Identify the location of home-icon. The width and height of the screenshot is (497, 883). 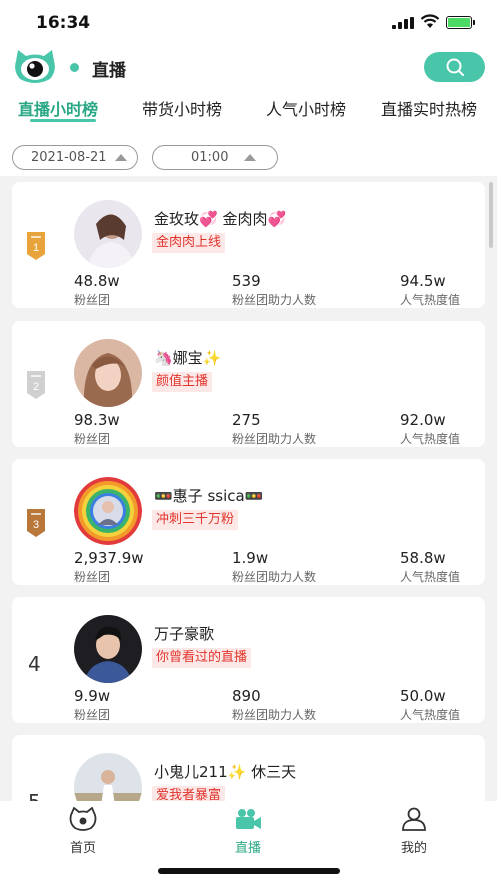
(83, 819).